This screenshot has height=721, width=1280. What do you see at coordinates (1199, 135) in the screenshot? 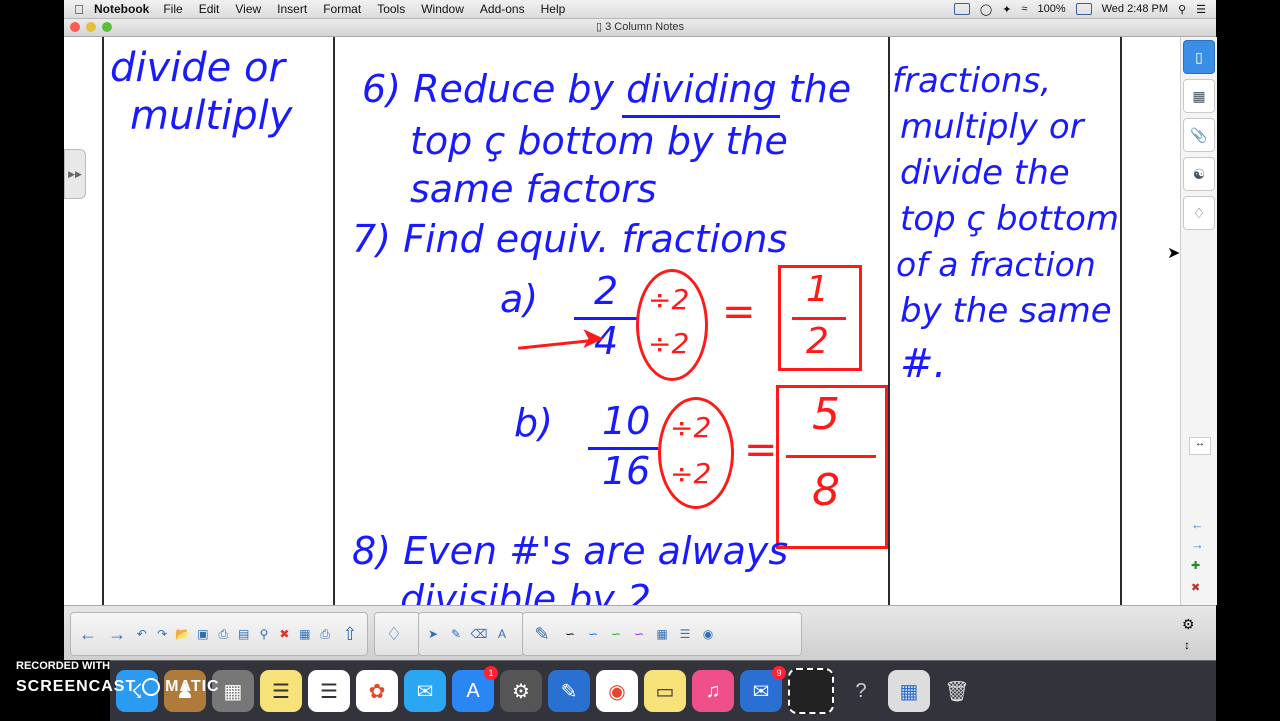
I see `attachments-tab-icon: 📎` at bounding box center [1199, 135].